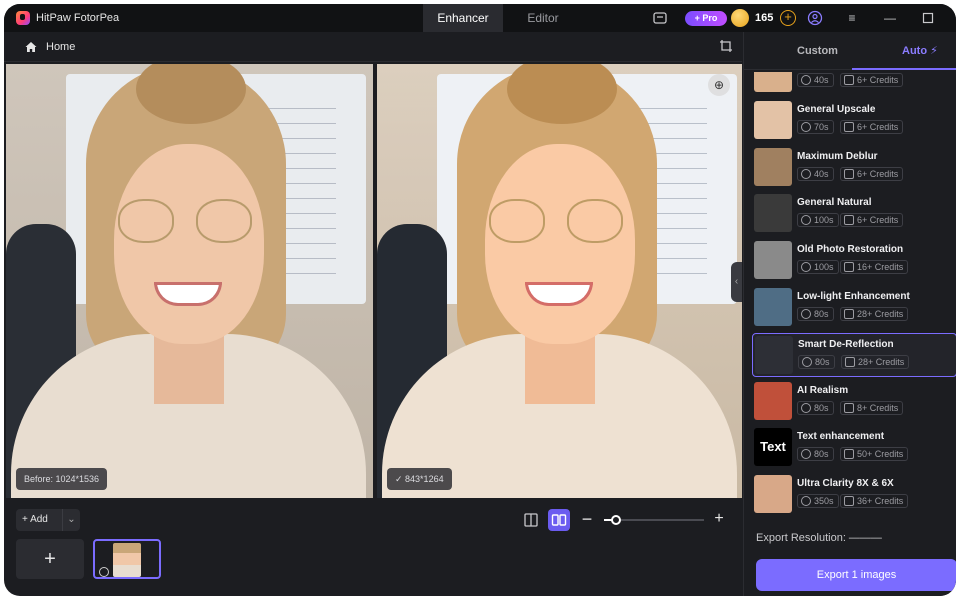 Image resolution: width=960 pixels, height=600 pixels. I want to click on menu-icon: ≡, so click(852, 18).